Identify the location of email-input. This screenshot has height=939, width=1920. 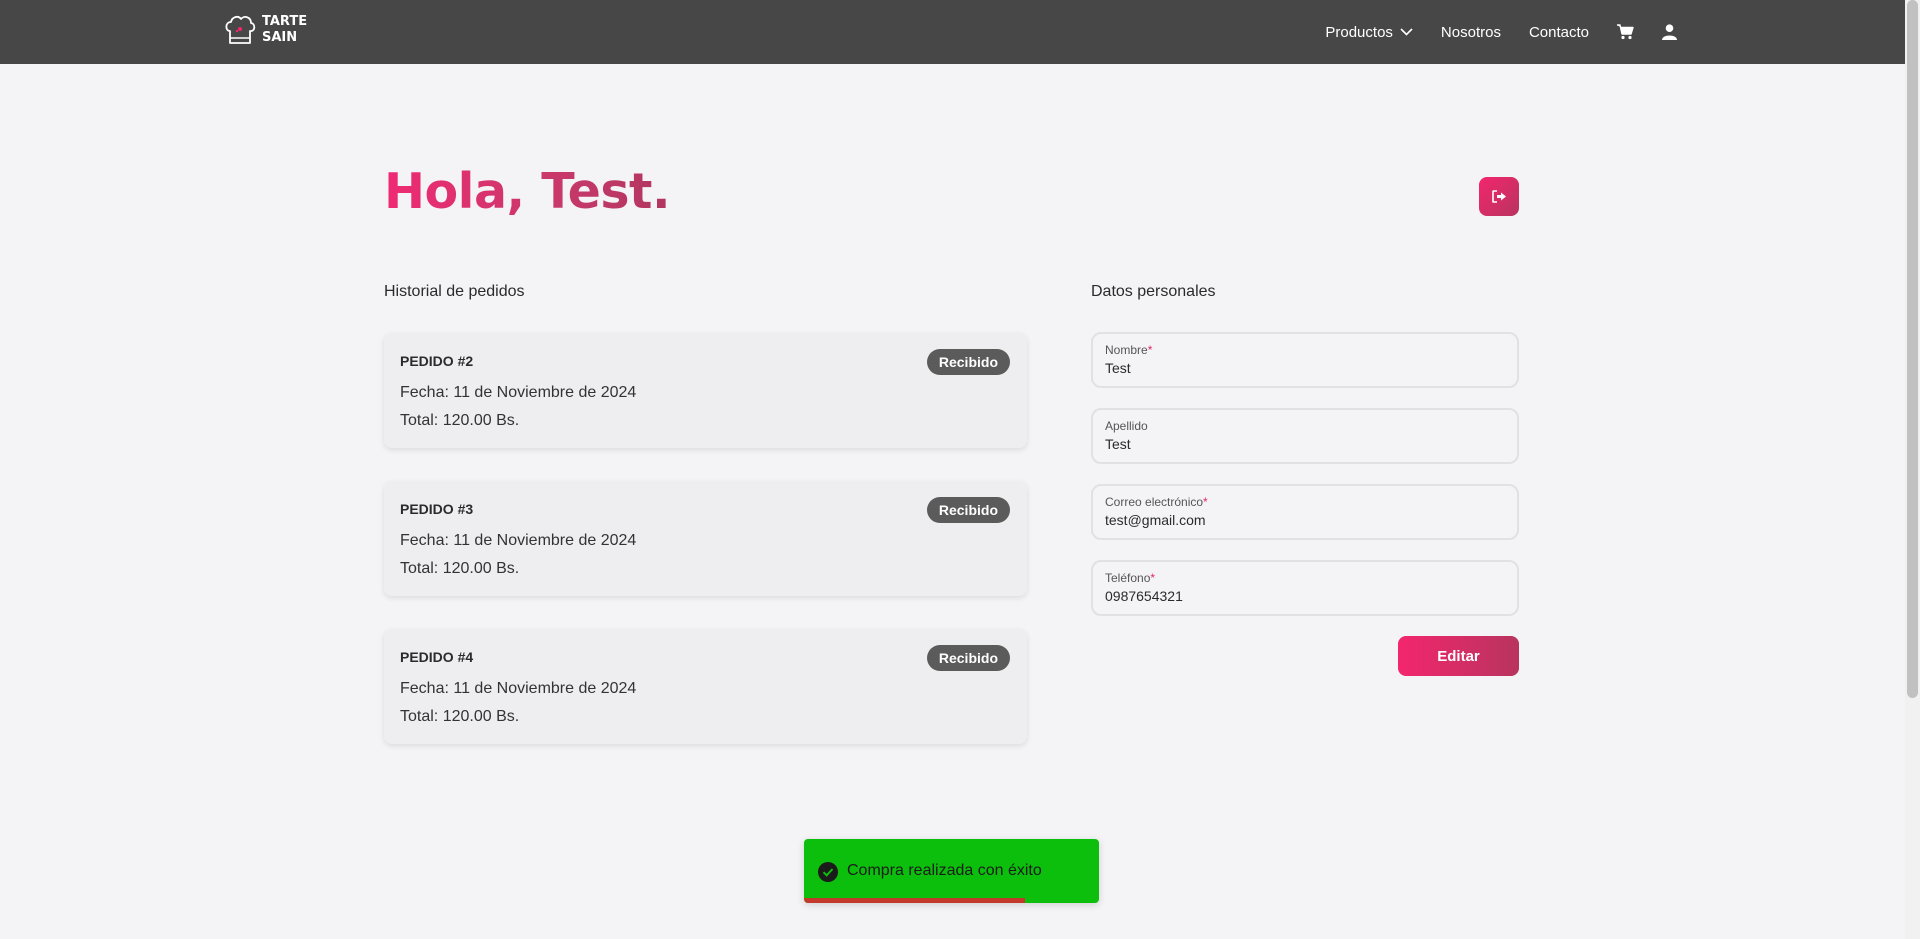
(1305, 520).